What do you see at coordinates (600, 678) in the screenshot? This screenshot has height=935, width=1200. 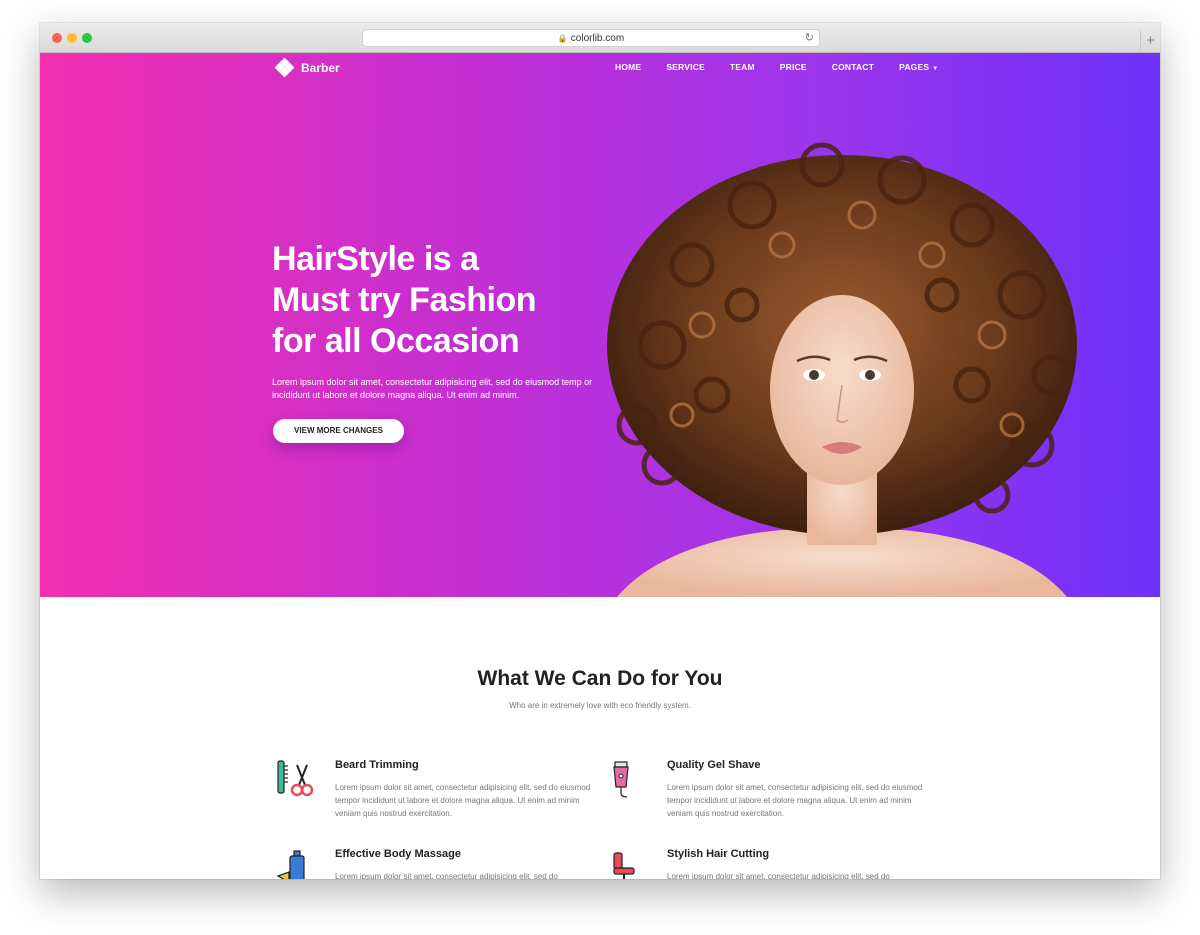 I see `services-title: What We Can Do for You` at bounding box center [600, 678].